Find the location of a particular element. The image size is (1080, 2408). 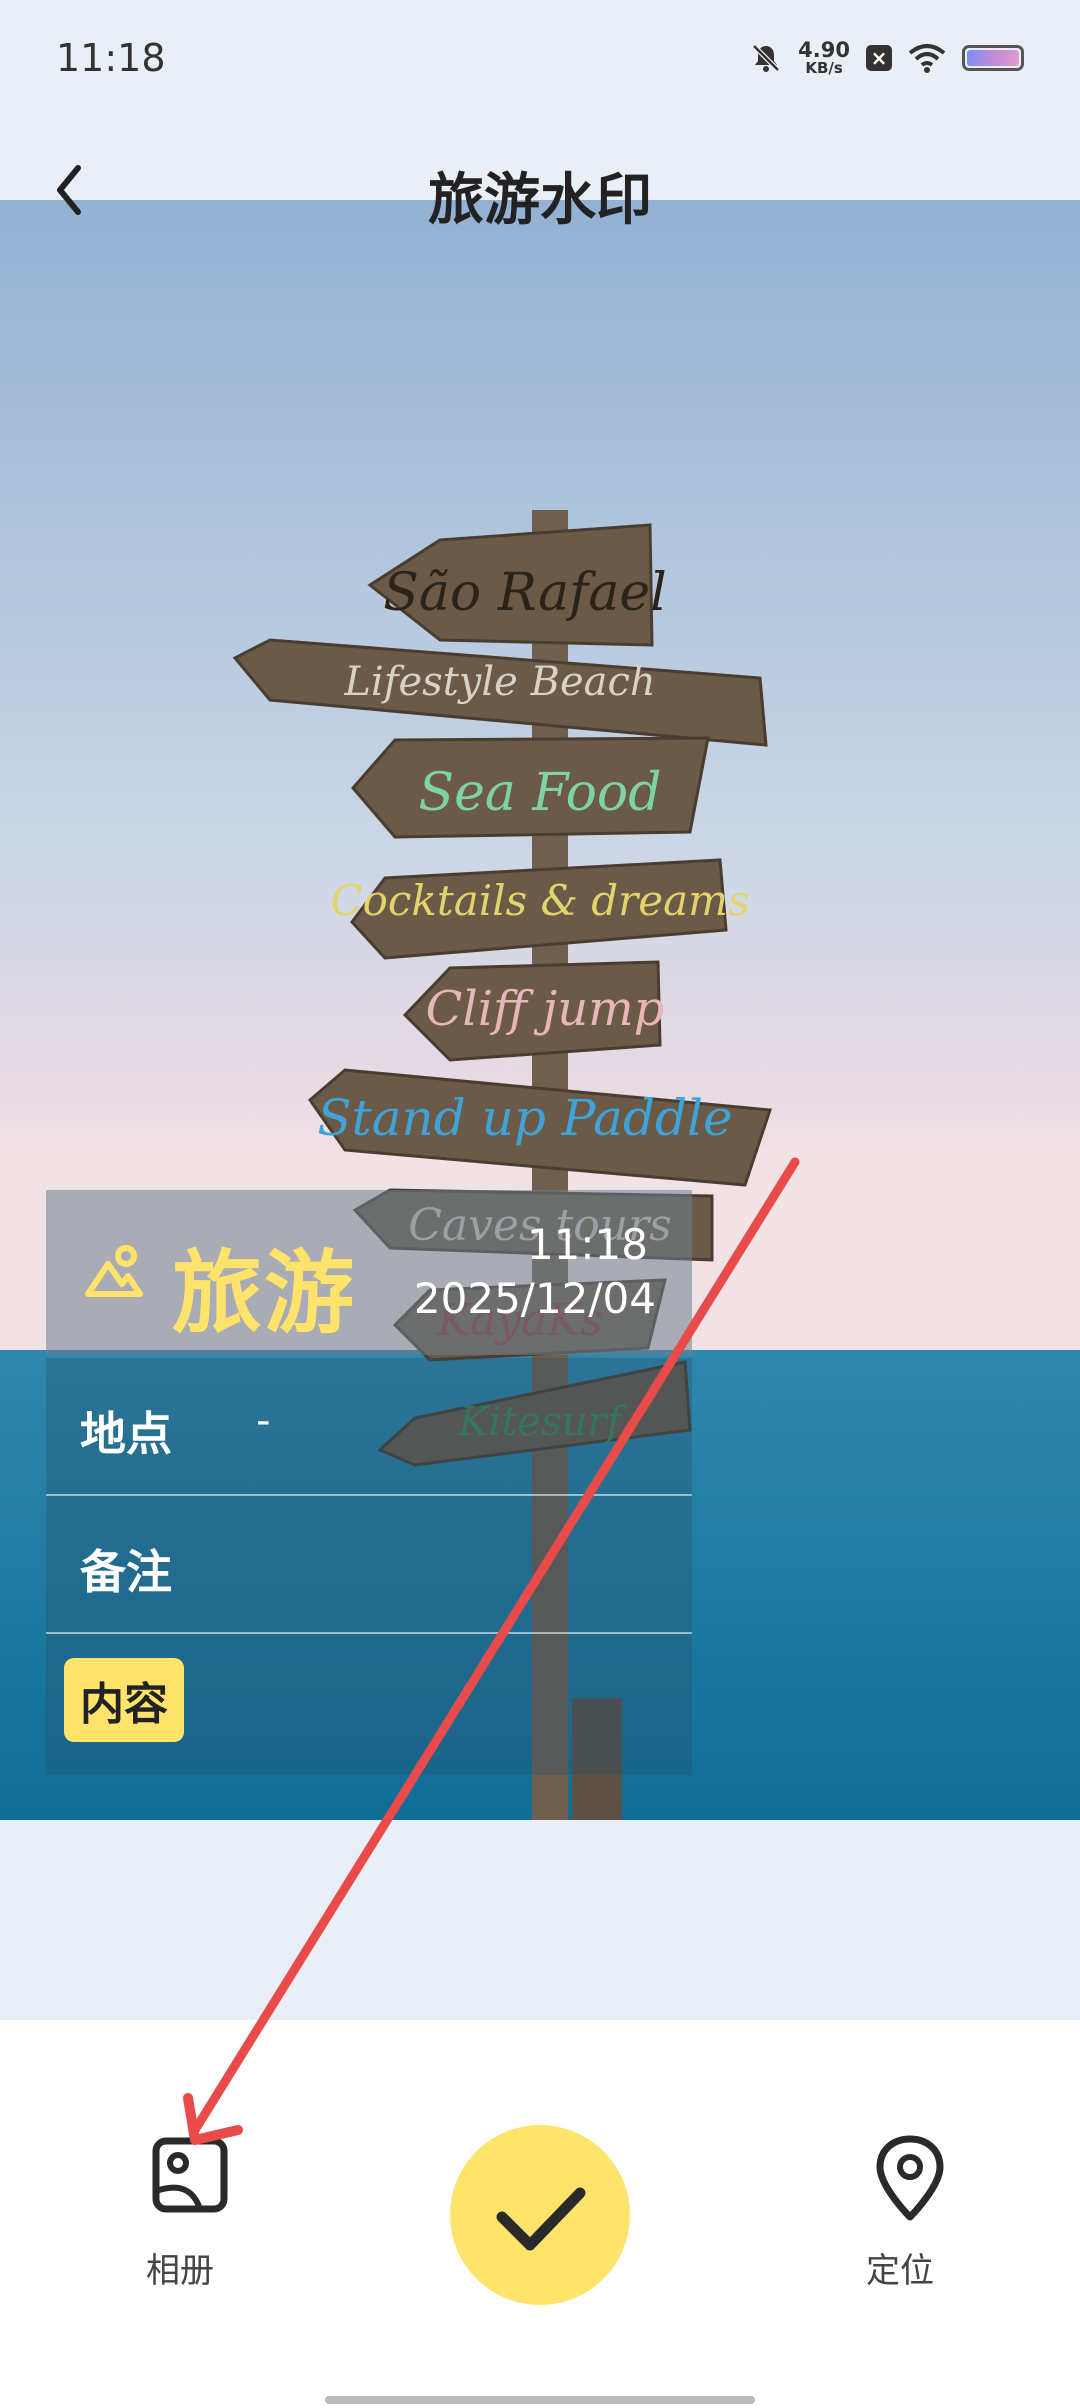

status-bar: 11:18 4.90 KB/s × is located at coordinates (540, 65).